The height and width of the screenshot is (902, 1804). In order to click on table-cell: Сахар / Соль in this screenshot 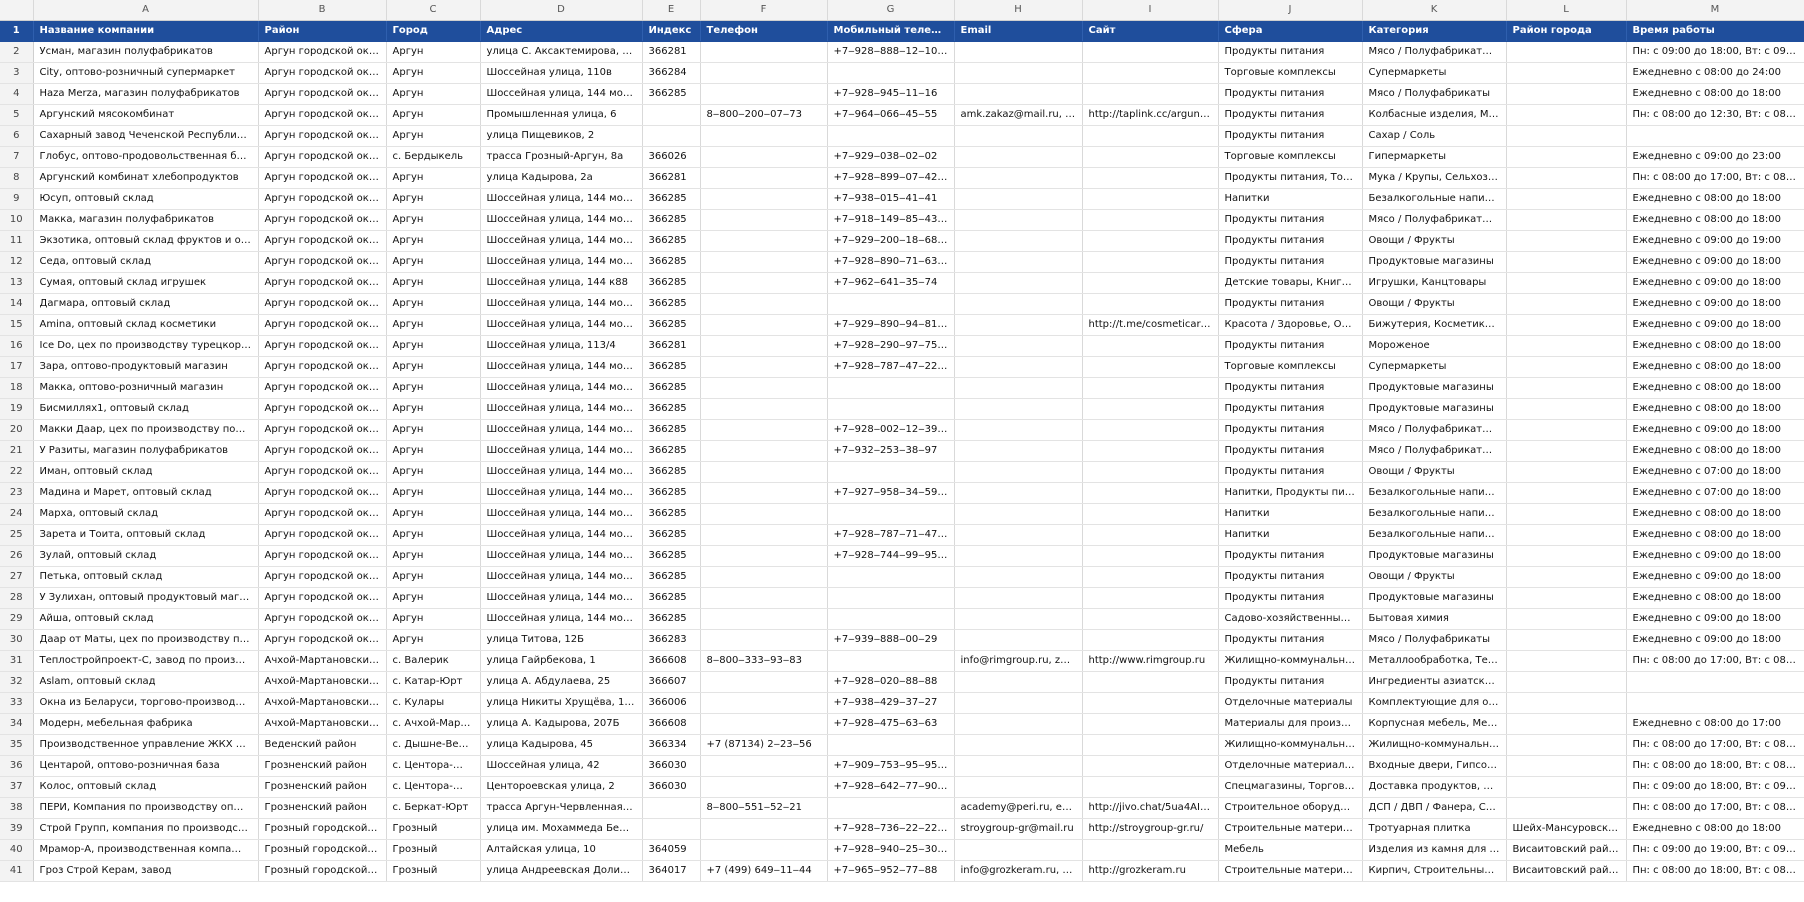, I will do `click(1434, 136)`.